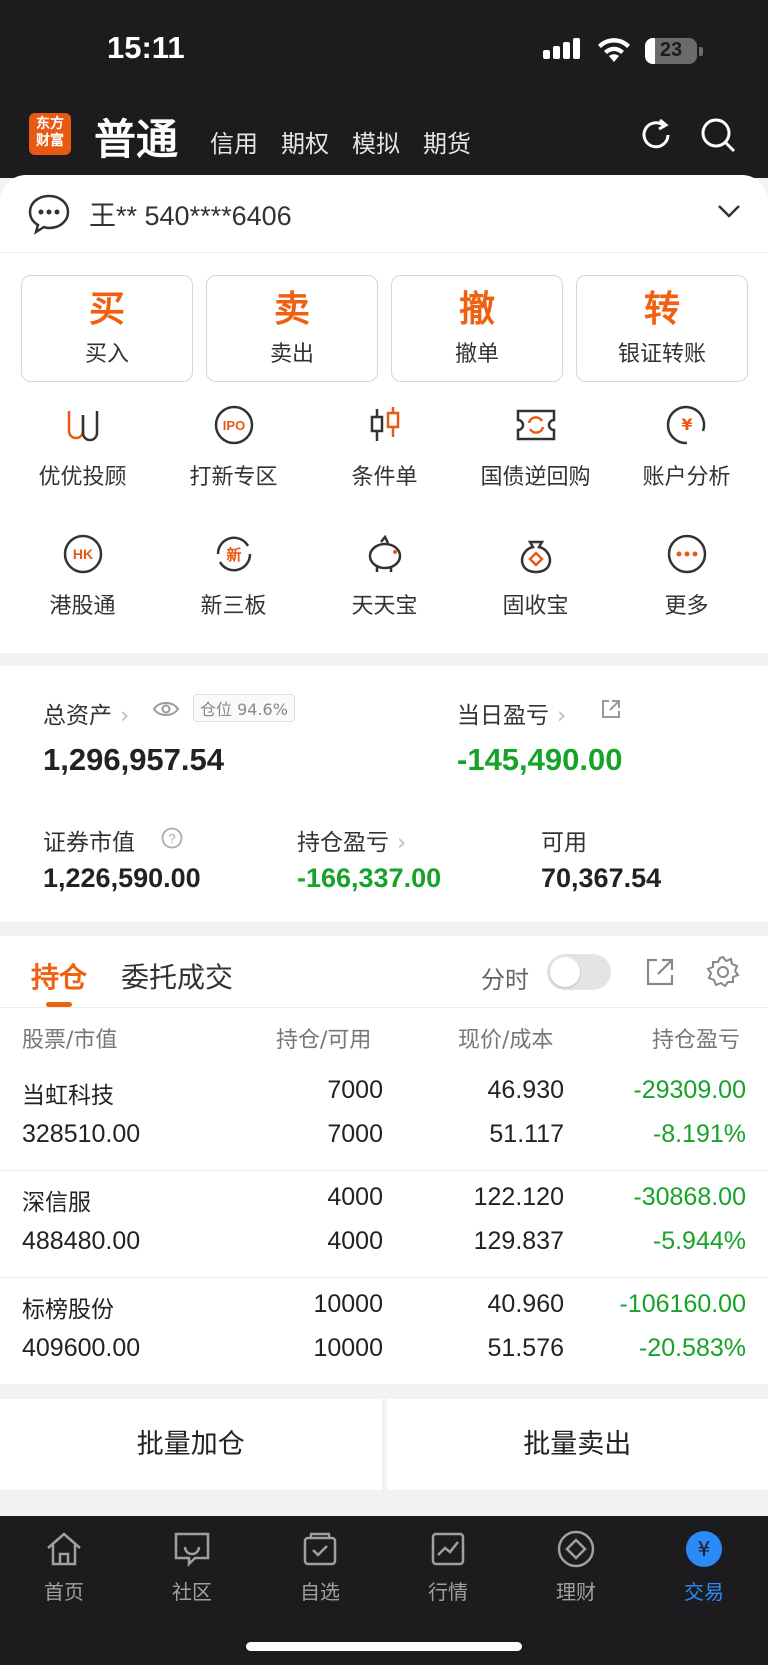  What do you see at coordinates (729, 211) in the screenshot?
I see `chevron-down-icon` at bounding box center [729, 211].